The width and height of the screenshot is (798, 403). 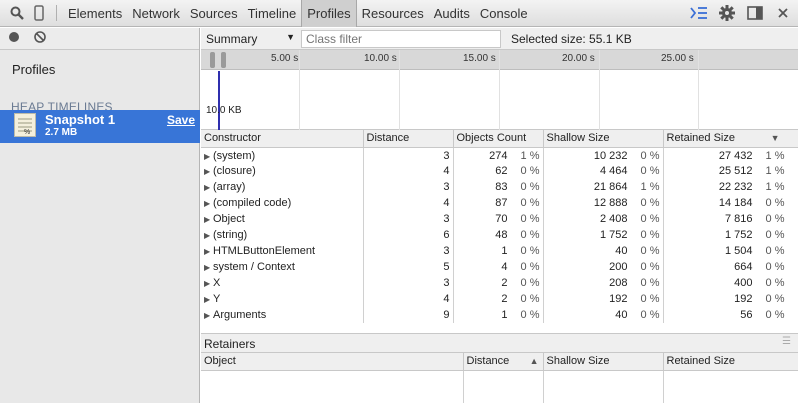 What do you see at coordinates (212, 60) in the screenshot?
I see `timeline-left-handle` at bounding box center [212, 60].